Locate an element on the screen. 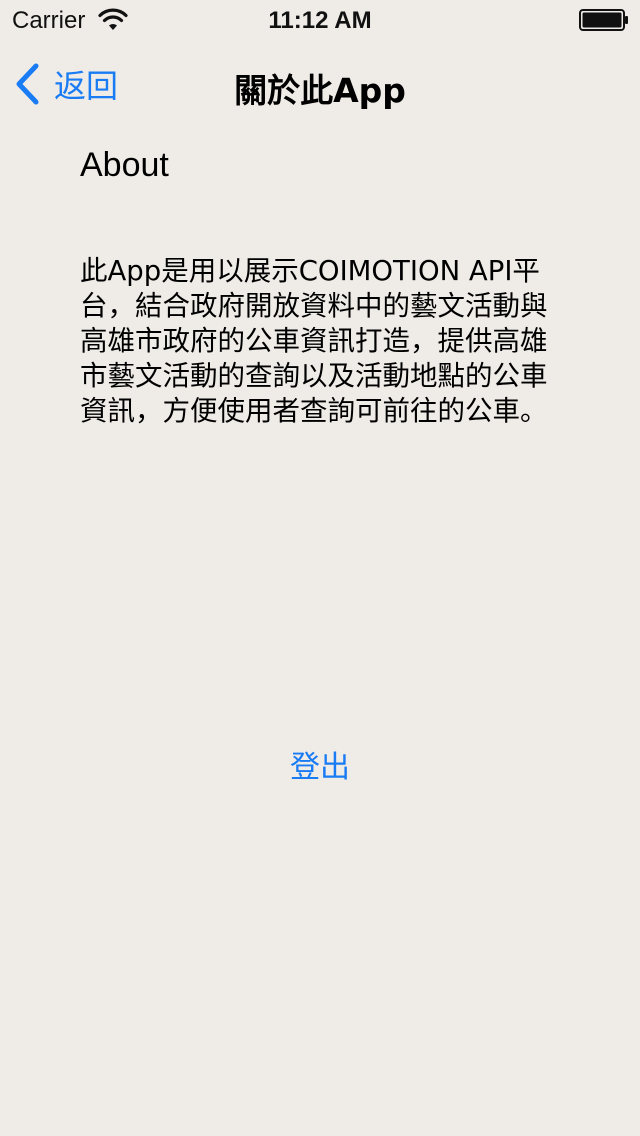  about-heading: About is located at coordinates (124, 165).